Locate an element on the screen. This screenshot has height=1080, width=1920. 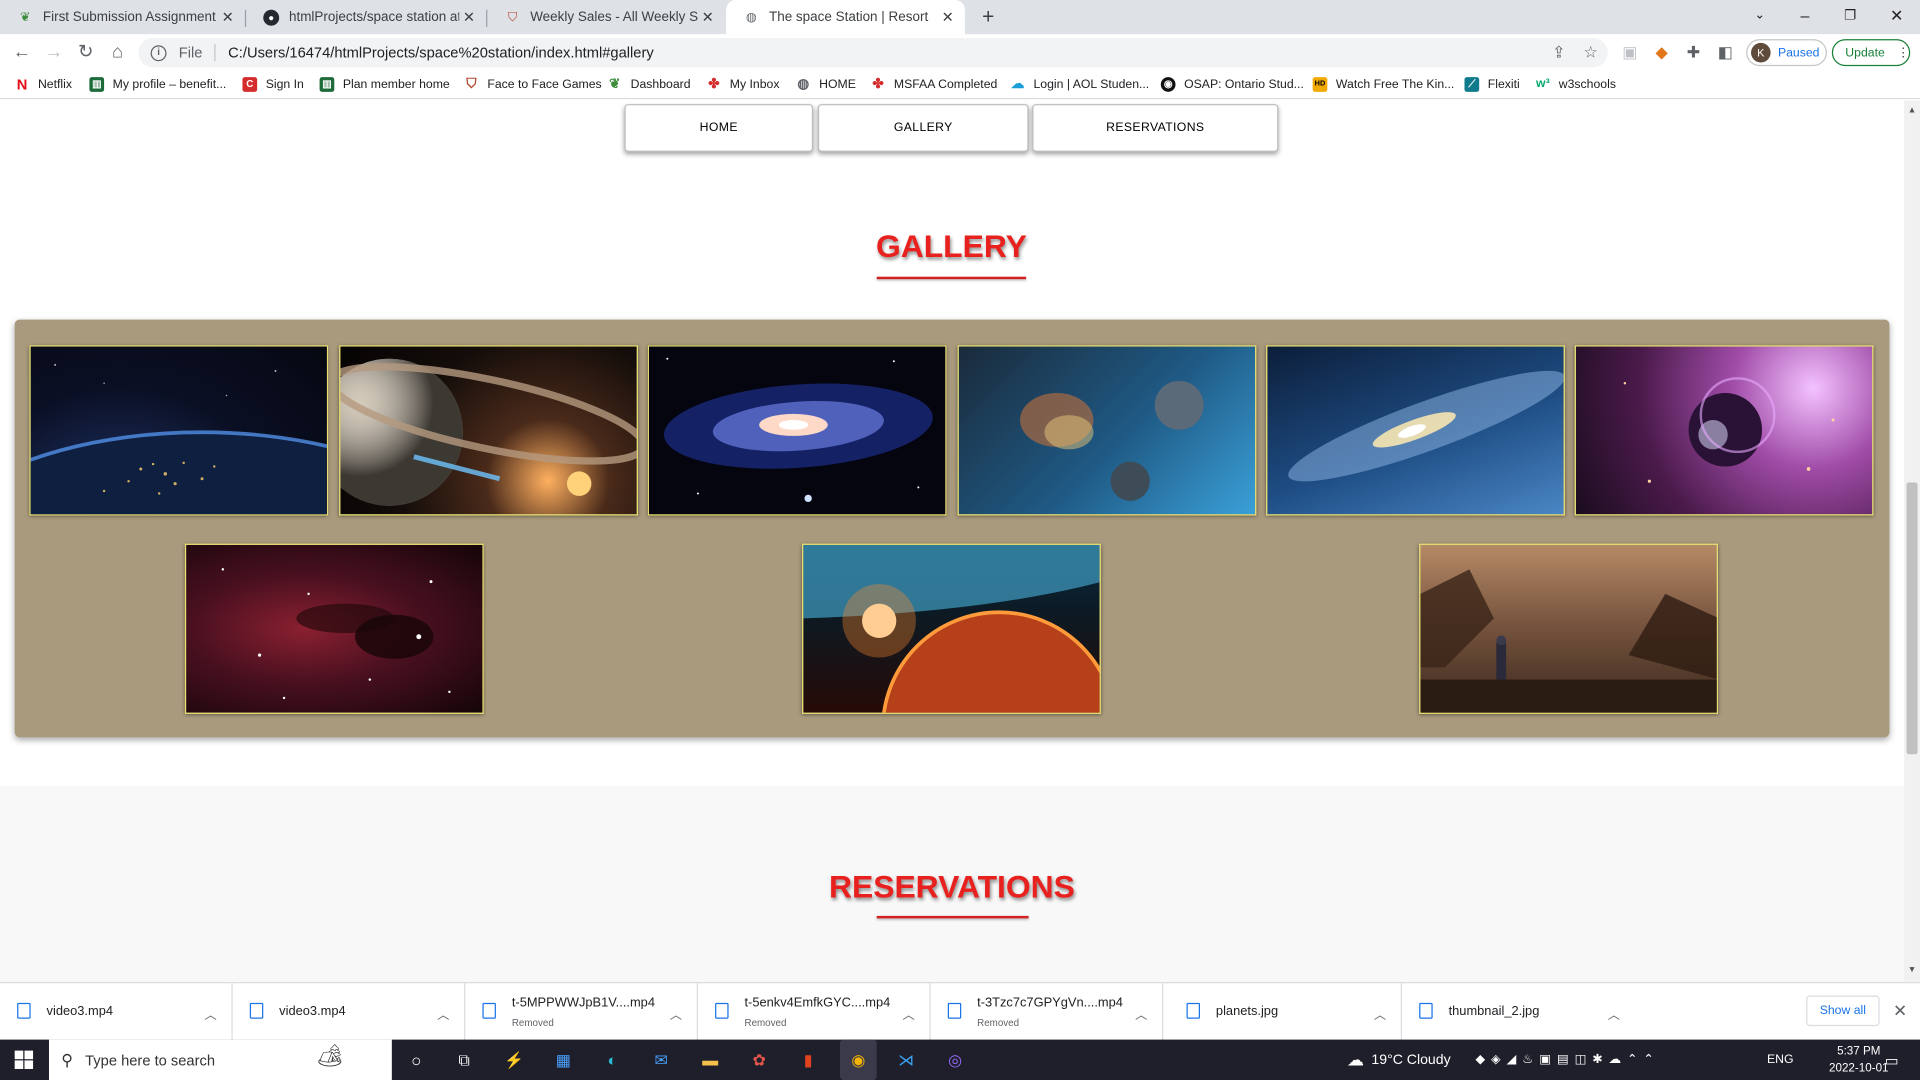
bookmark-star-icon: ☆ is located at coordinates (1591, 53).